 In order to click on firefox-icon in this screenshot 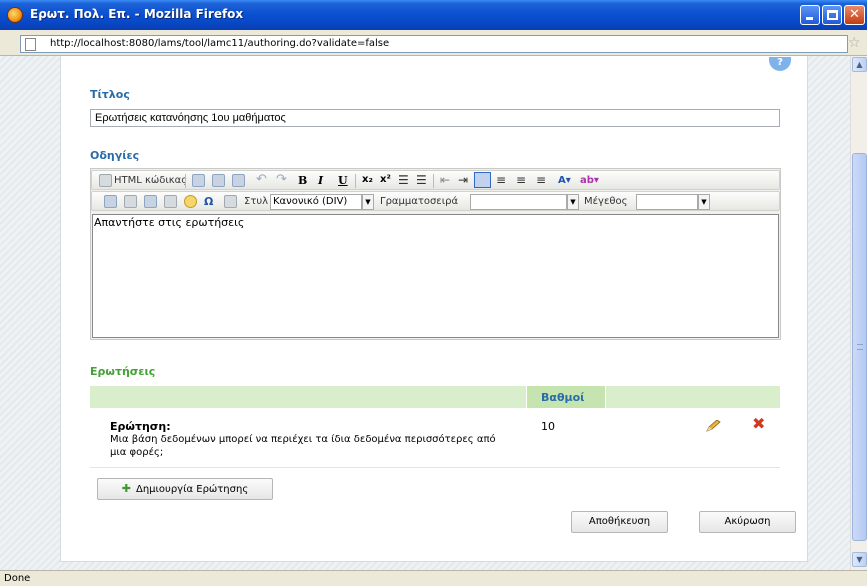, I will do `click(15, 15)`.